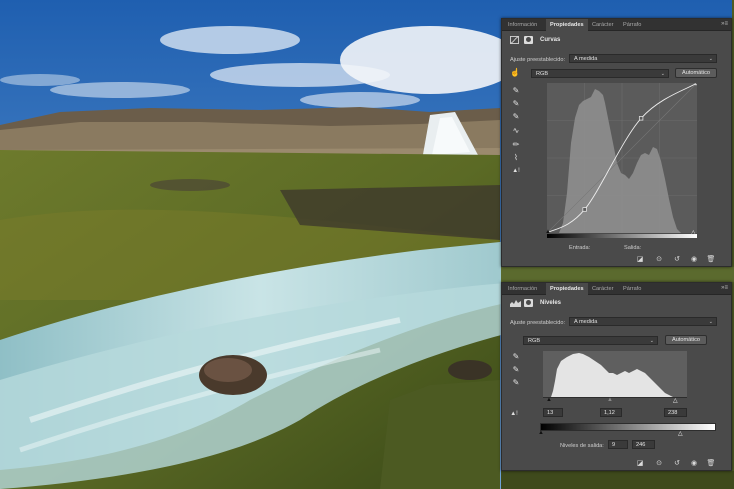 The image size is (734, 489). I want to click on input-black-slider: ▲, so click(549, 400).